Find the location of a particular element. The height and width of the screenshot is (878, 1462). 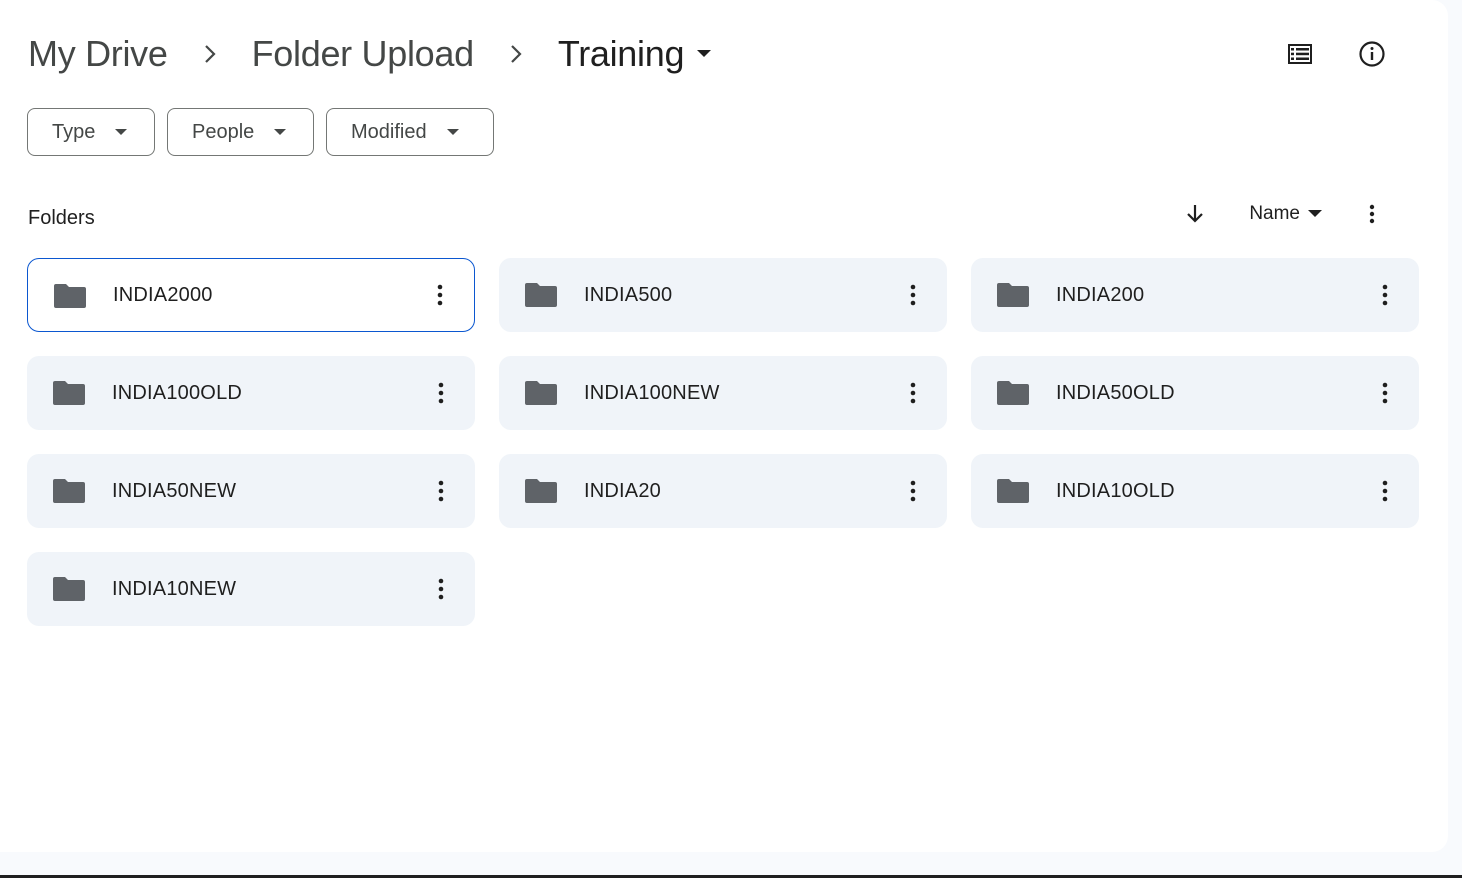

sort-direction-button is located at coordinates (1195, 214).